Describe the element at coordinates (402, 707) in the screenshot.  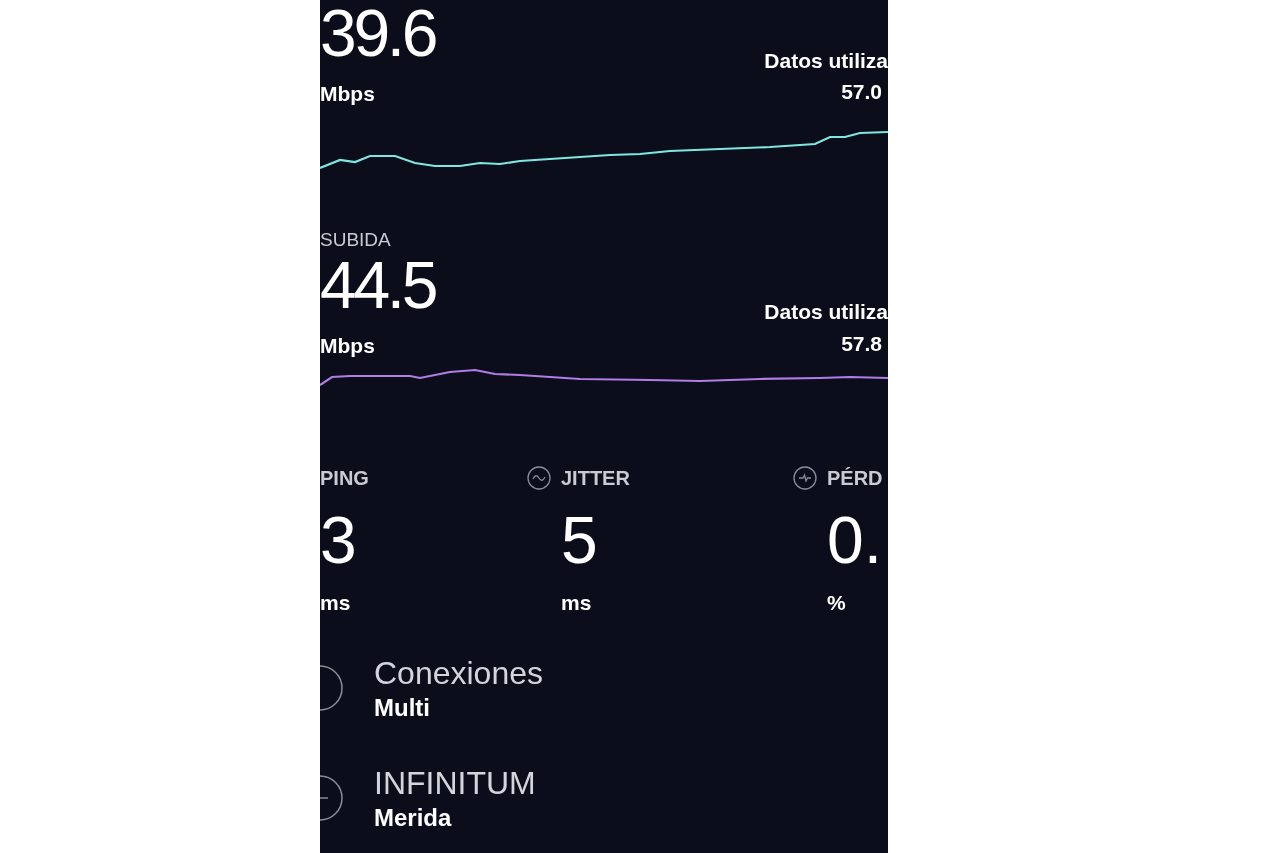
I see `detail-value: Multi` at that location.